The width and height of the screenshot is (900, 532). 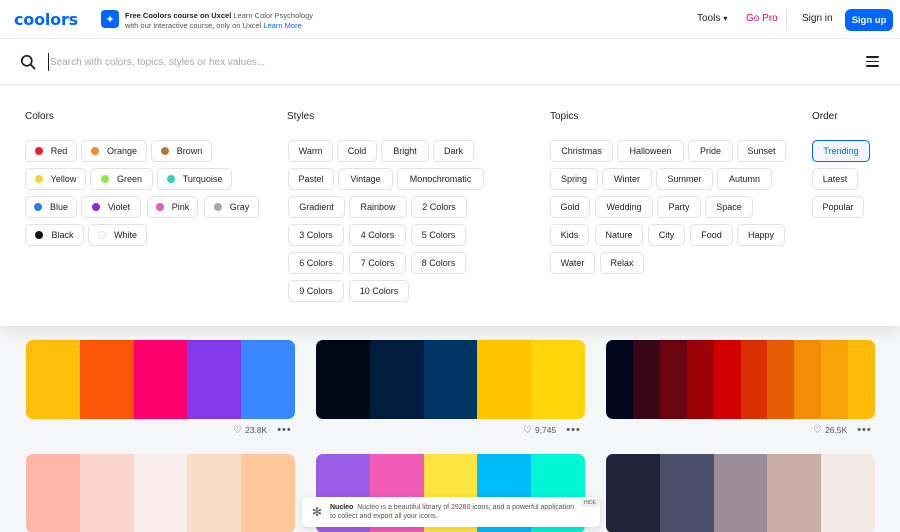 What do you see at coordinates (627, 179) in the screenshot?
I see `topic-chip-winter: Winter` at bounding box center [627, 179].